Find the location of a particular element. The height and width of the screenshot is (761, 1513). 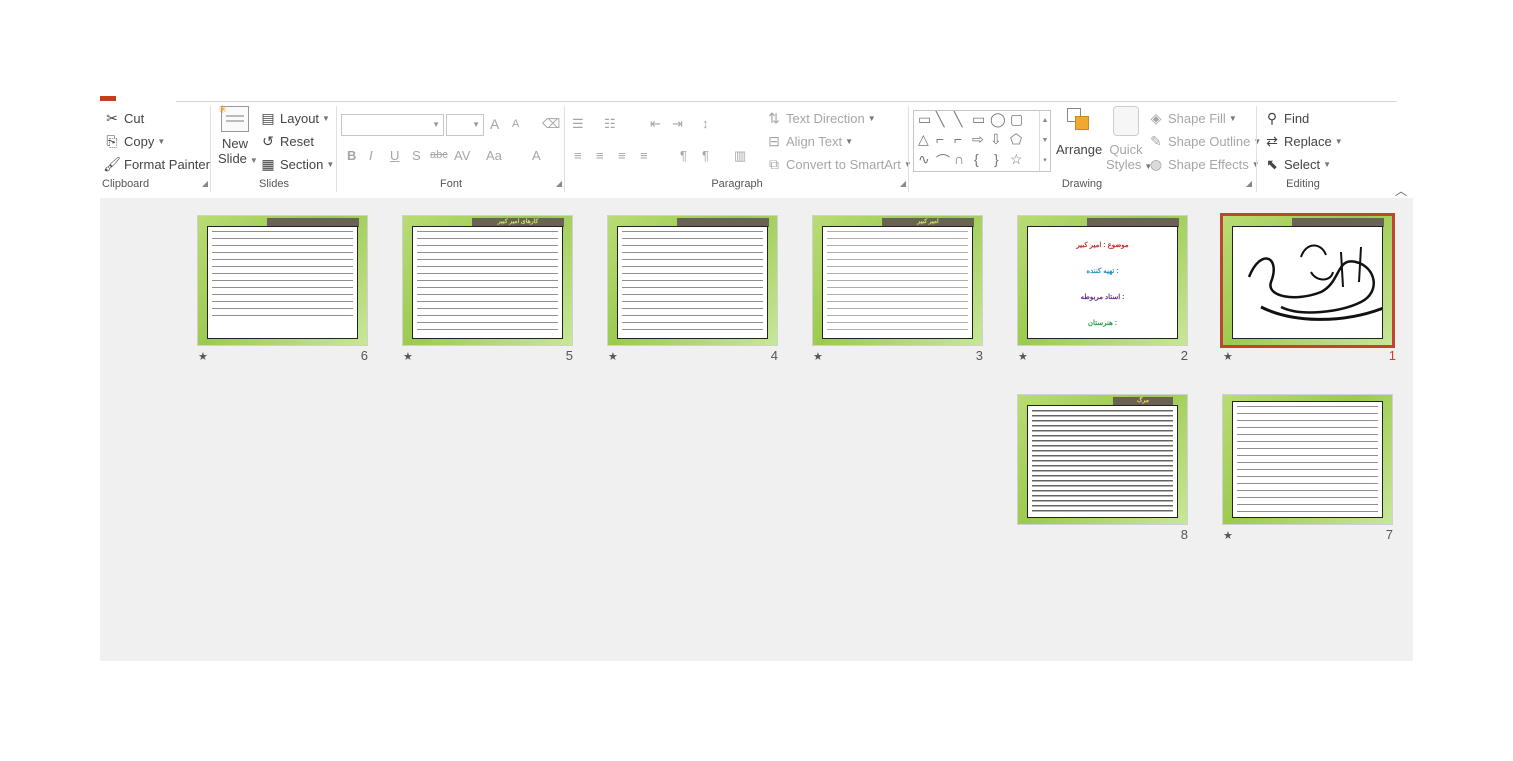

strikethrough-button: abc is located at coordinates (439, 155).